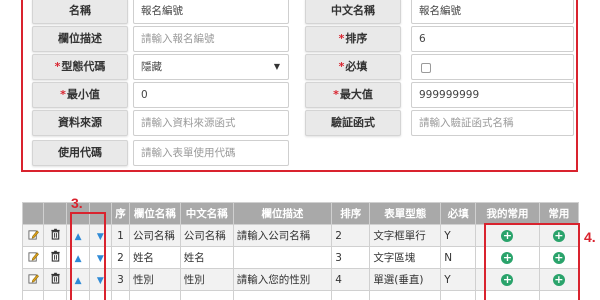 The image size is (600, 300). Describe the element at coordinates (492, 67) in the screenshot. I see `required-checkbox-field` at that location.